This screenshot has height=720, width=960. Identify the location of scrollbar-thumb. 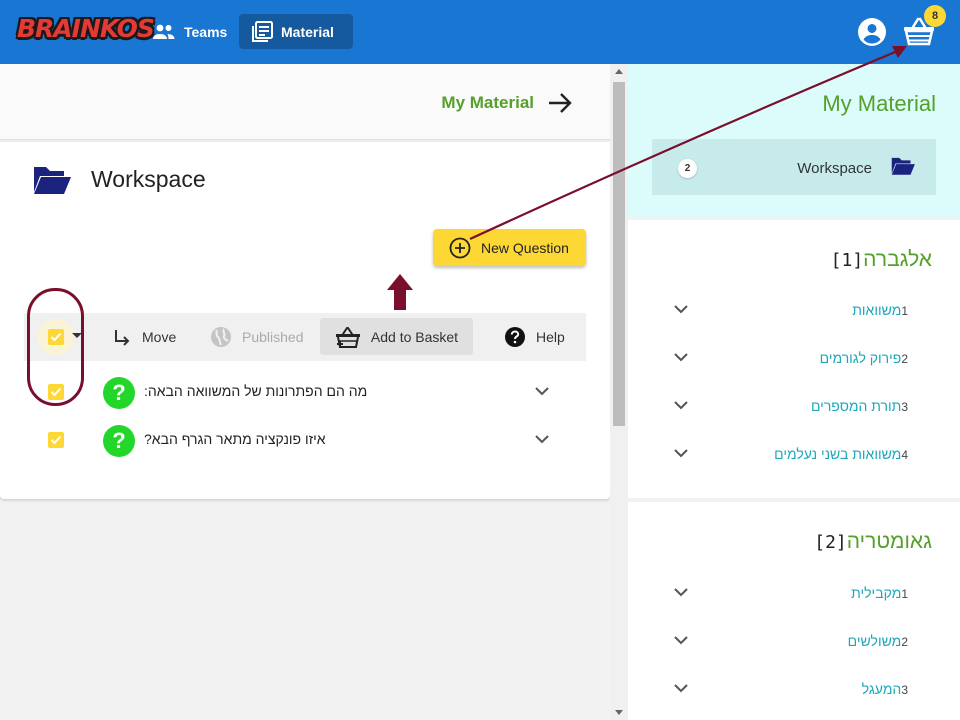
(619, 254).